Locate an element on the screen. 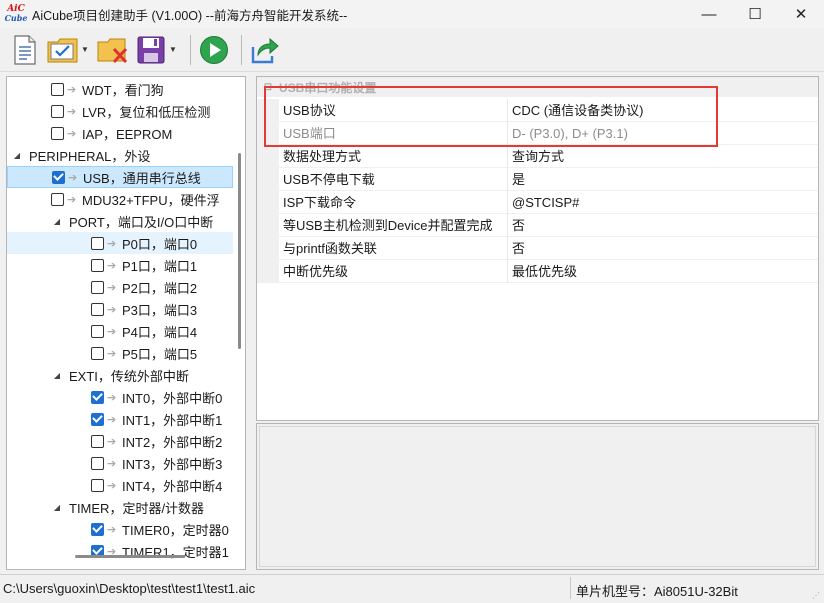 Image resolution: width=824 pixels, height=603 pixels. tree-item: ◢ EXTI，传统外部中断 is located at coordinates (120, 375).